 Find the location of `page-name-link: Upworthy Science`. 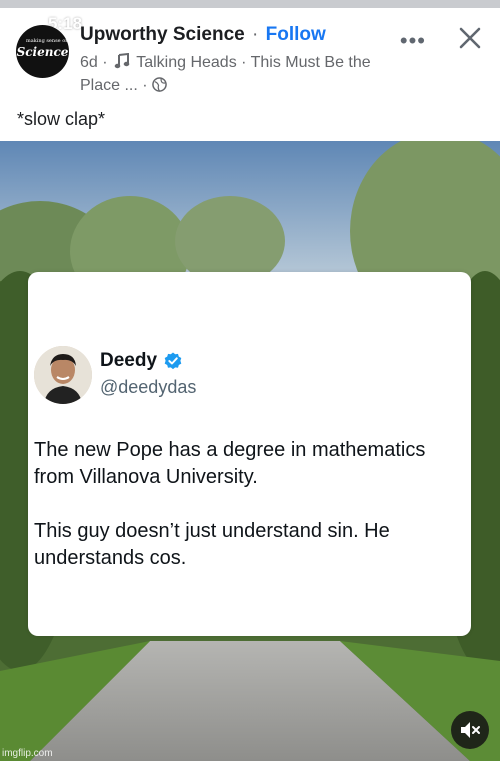

page-name-link: Upworthy Science is located at coordinates (162, 34).